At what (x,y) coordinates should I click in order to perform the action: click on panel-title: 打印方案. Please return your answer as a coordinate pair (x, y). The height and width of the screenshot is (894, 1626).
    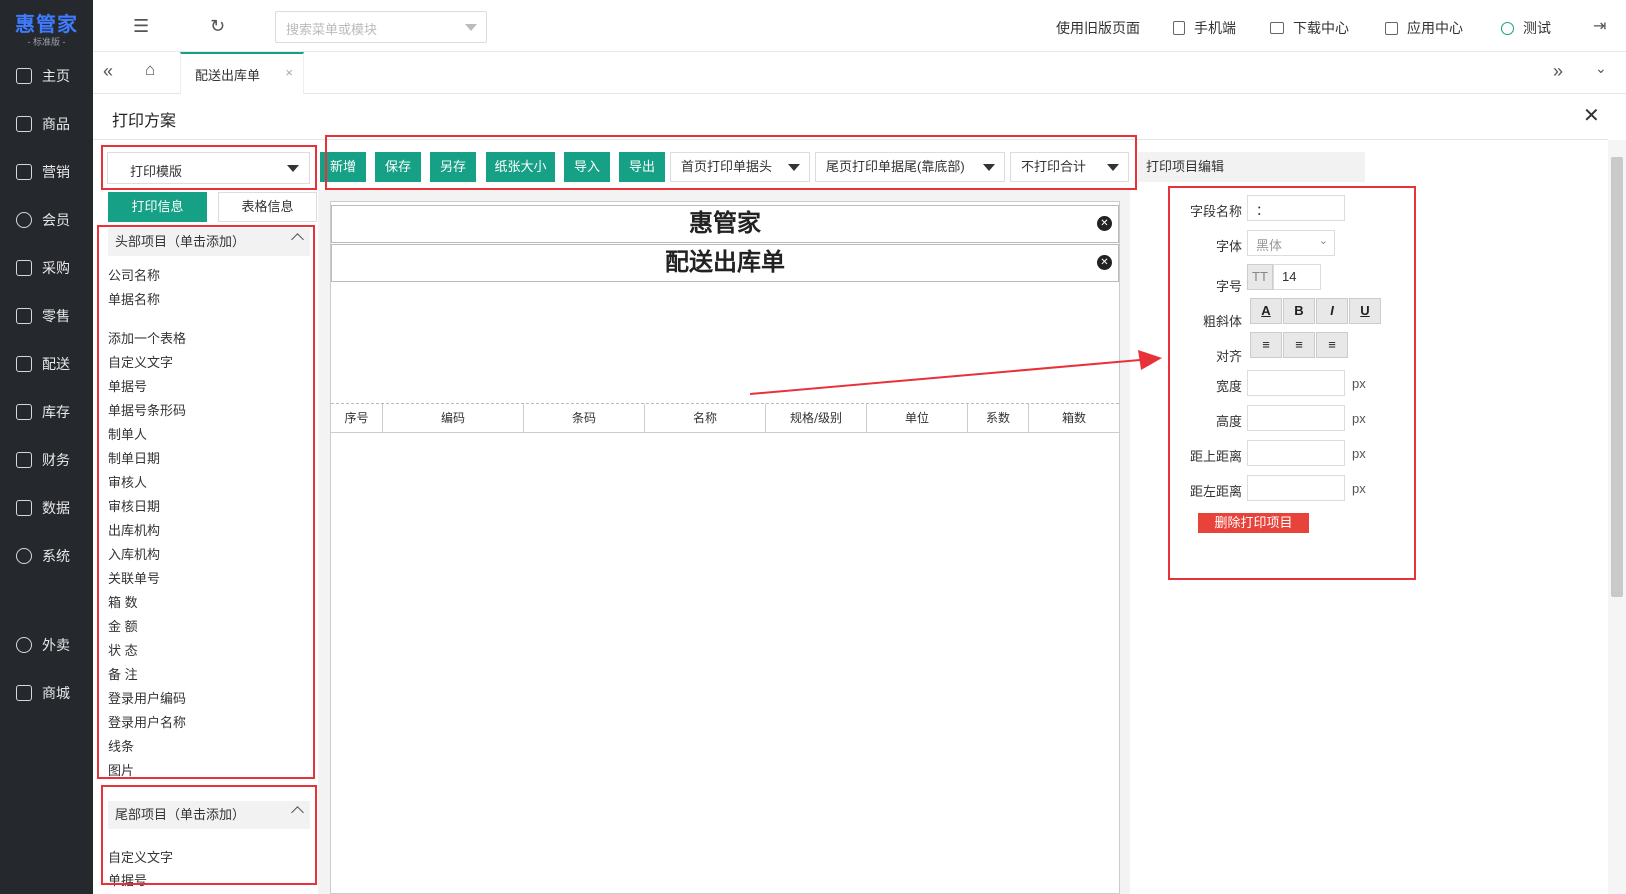
    Looking at the image, I should click on (144, 121).